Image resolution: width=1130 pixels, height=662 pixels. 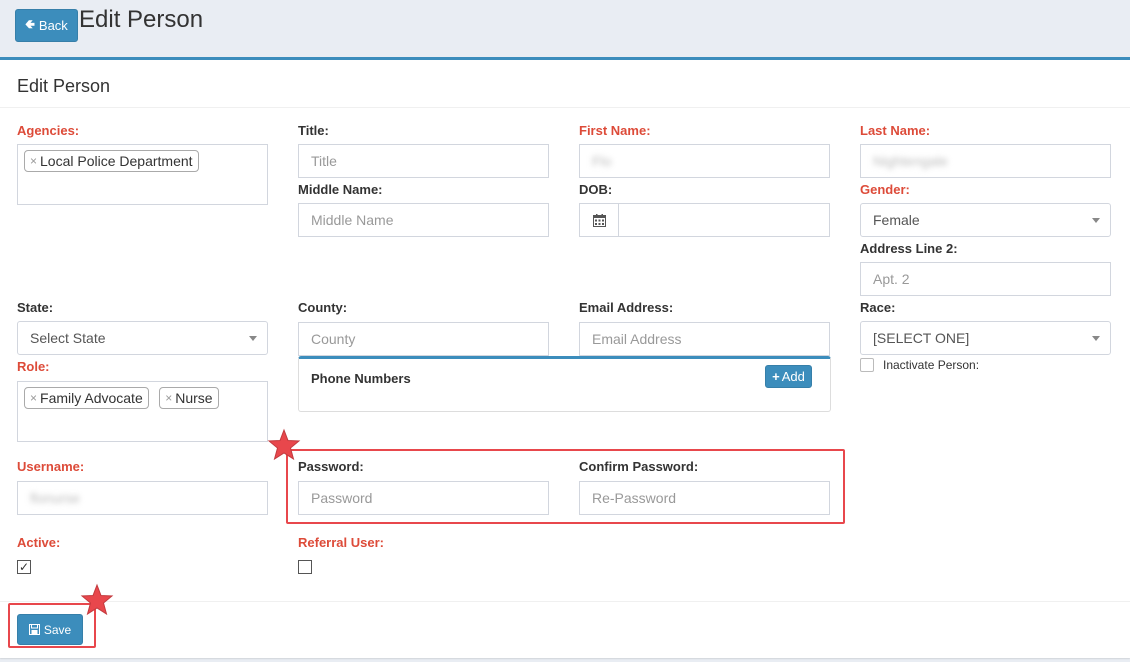 What do you see at coordinates (142, 411) in the screenshot?
I see `role-multiselect: × Family Advocate × Nurse` at bounding box center [142, 411].